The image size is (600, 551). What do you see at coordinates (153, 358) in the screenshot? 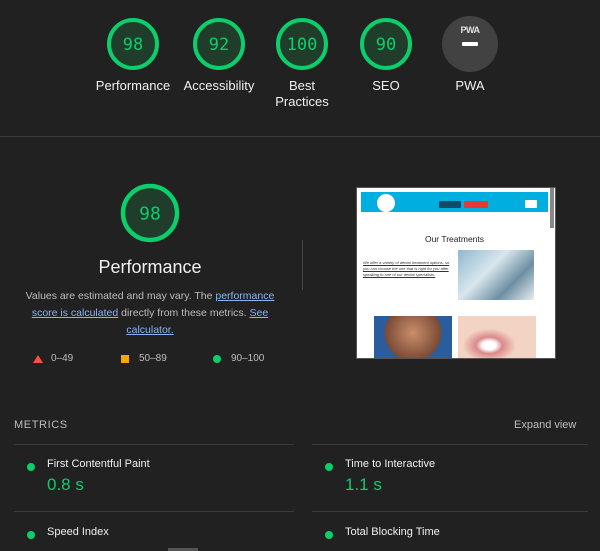
I see `legend-label: 50–89` at bounding box center [153, 358].